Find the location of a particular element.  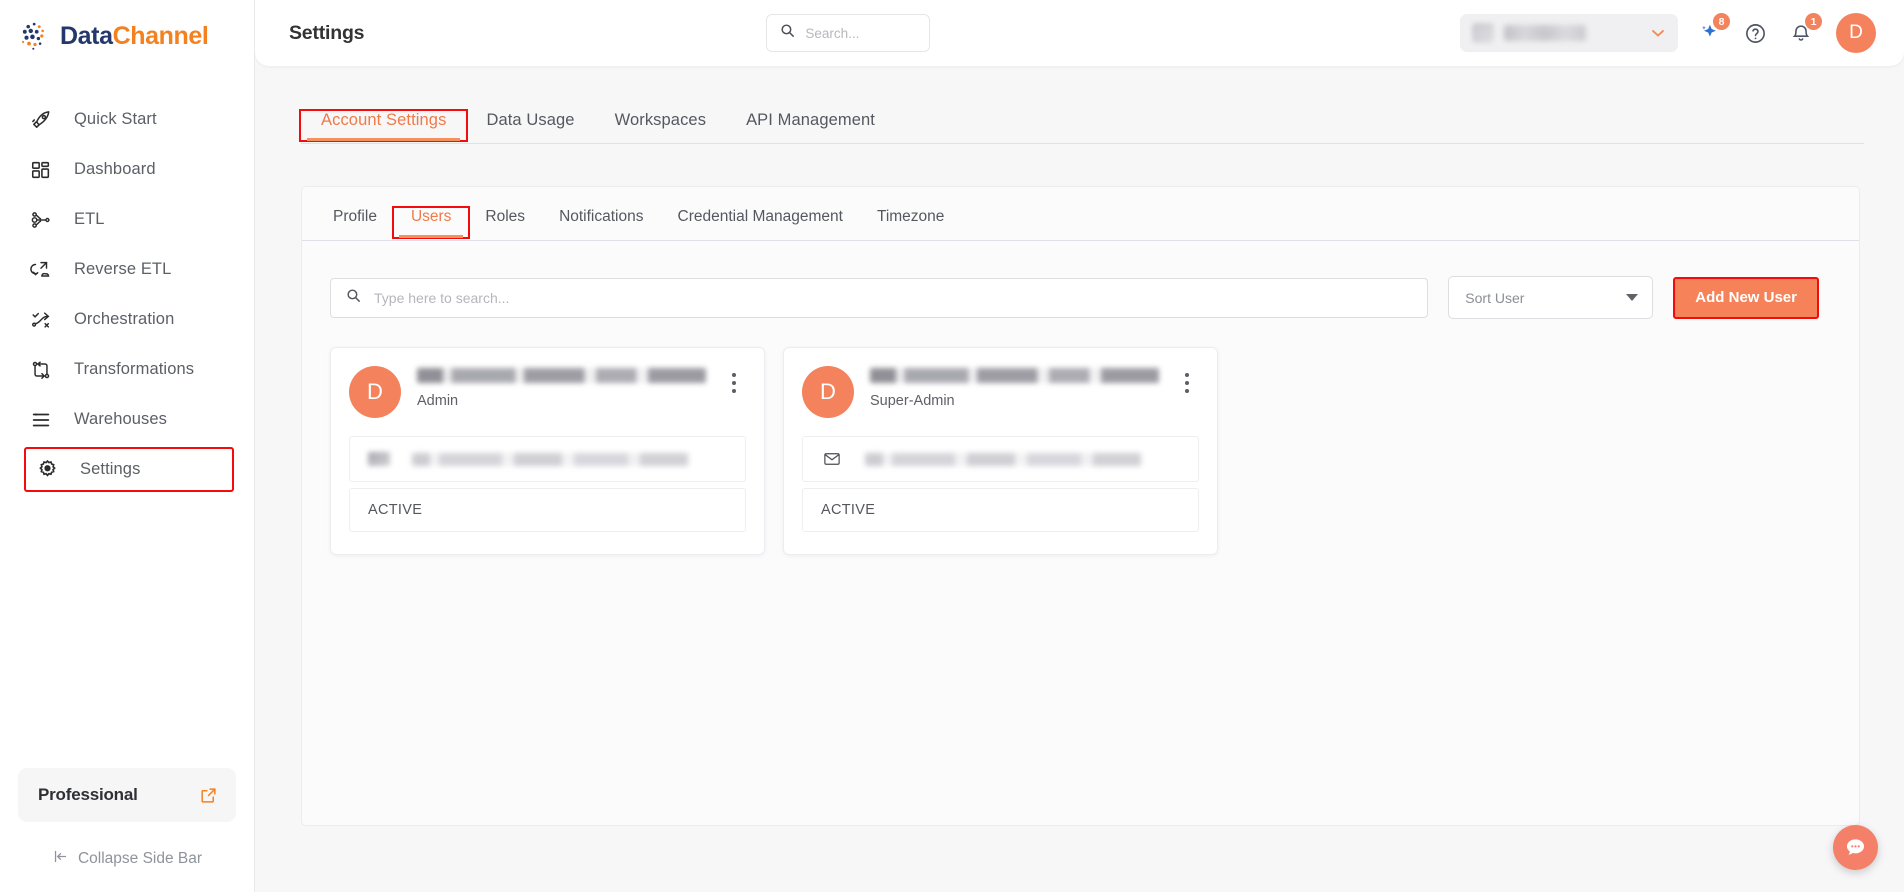

user-card: D Super-Admin ACTIVE is located at coordinates (1000, 451).